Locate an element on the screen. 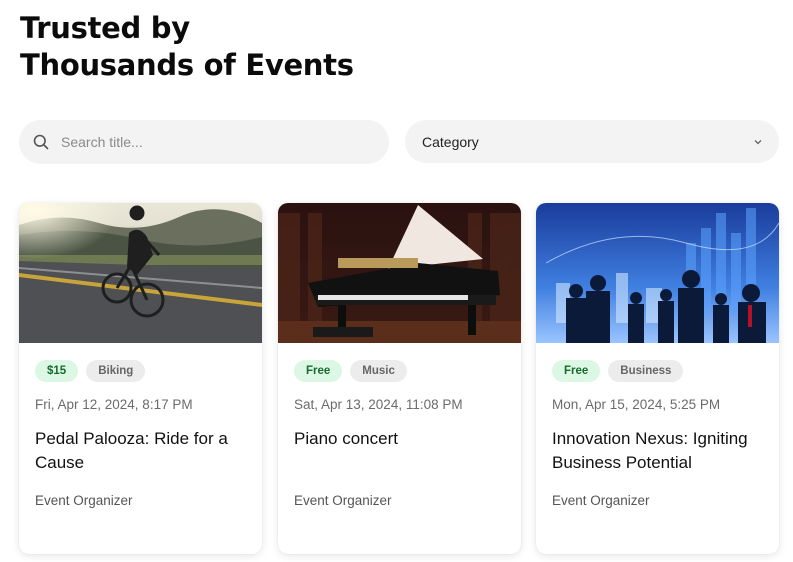 This screenshot has width=793, height=562. event-title: Piano concert is located at coordinates (401, 439).